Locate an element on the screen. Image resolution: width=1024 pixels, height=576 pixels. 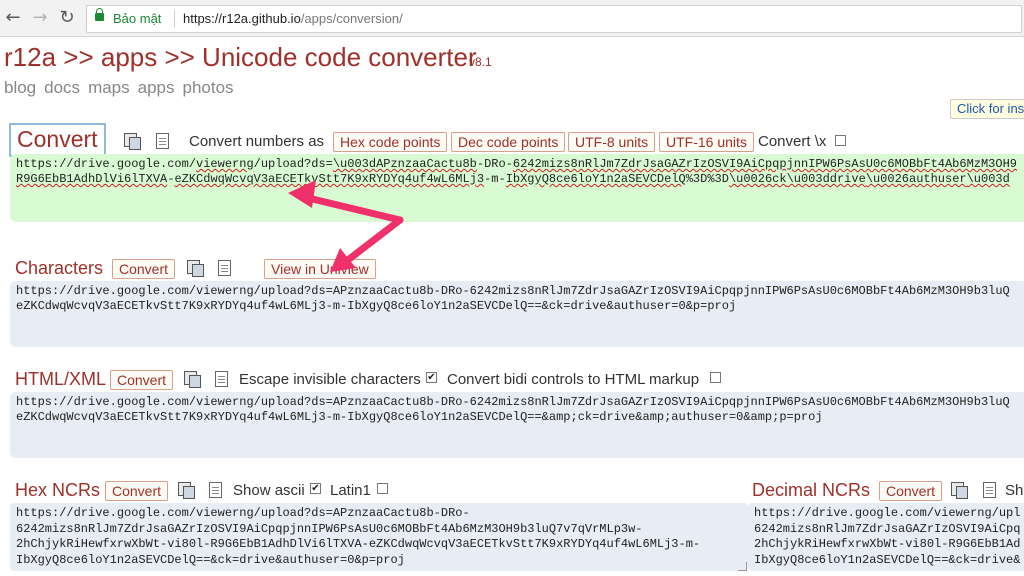
lock-icon is located at coordinates (99, 14).